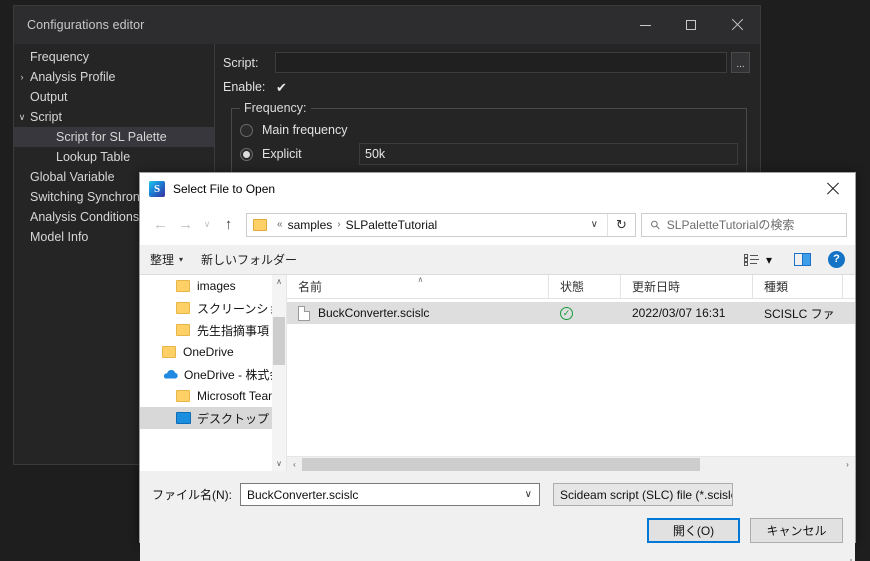 The height and width of the screenshot is (561, 870). I want to click on file-list-hscrollbar: ‹ ›, so click(571, 463).